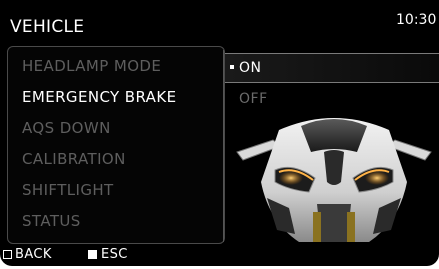 The image size is (439, 269). What do you see at coordinates (68, 190) in the screenshot?
I see `menu-item-shiftlight: SHIFTLIGHT` at bounding box center [68, 190].